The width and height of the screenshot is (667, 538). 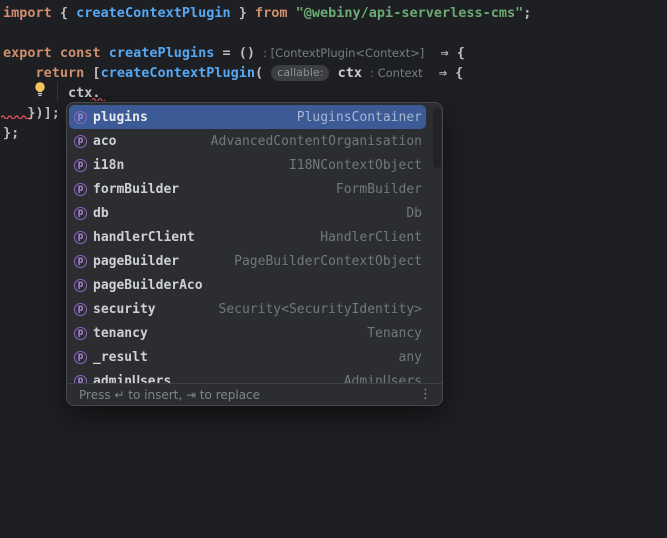 I want to click on code-line: ctx., so click(x=267, y=93).